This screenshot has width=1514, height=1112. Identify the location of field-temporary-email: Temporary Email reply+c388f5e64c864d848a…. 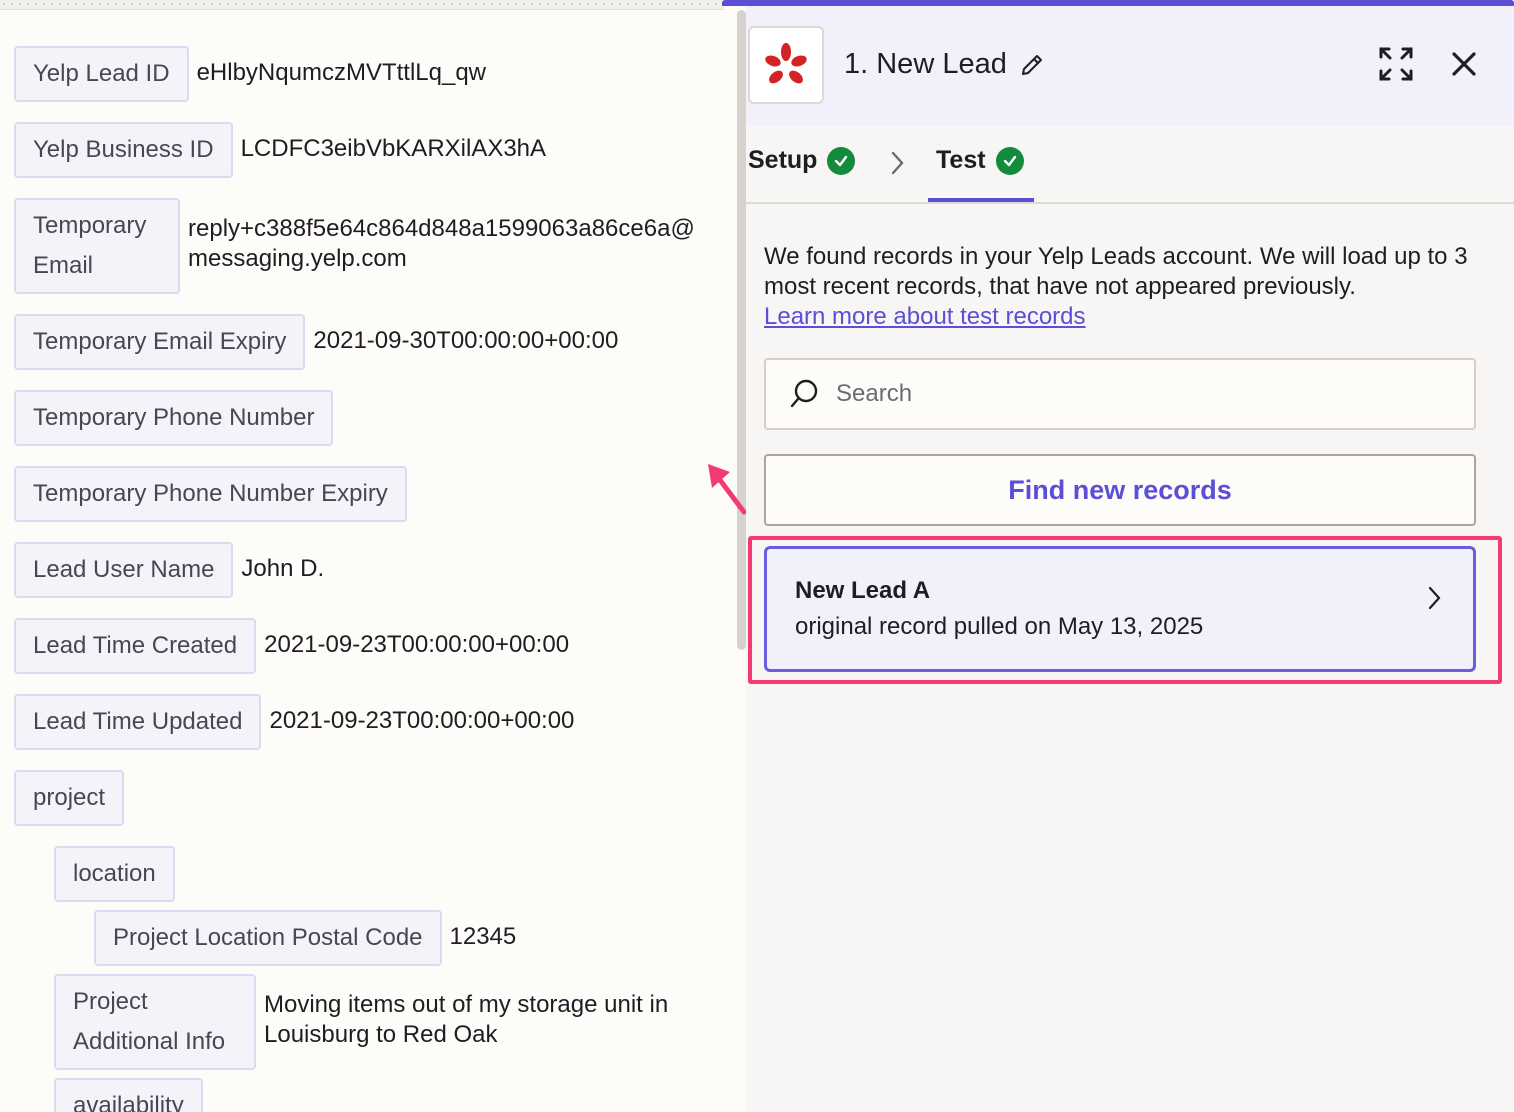
(361, 246).